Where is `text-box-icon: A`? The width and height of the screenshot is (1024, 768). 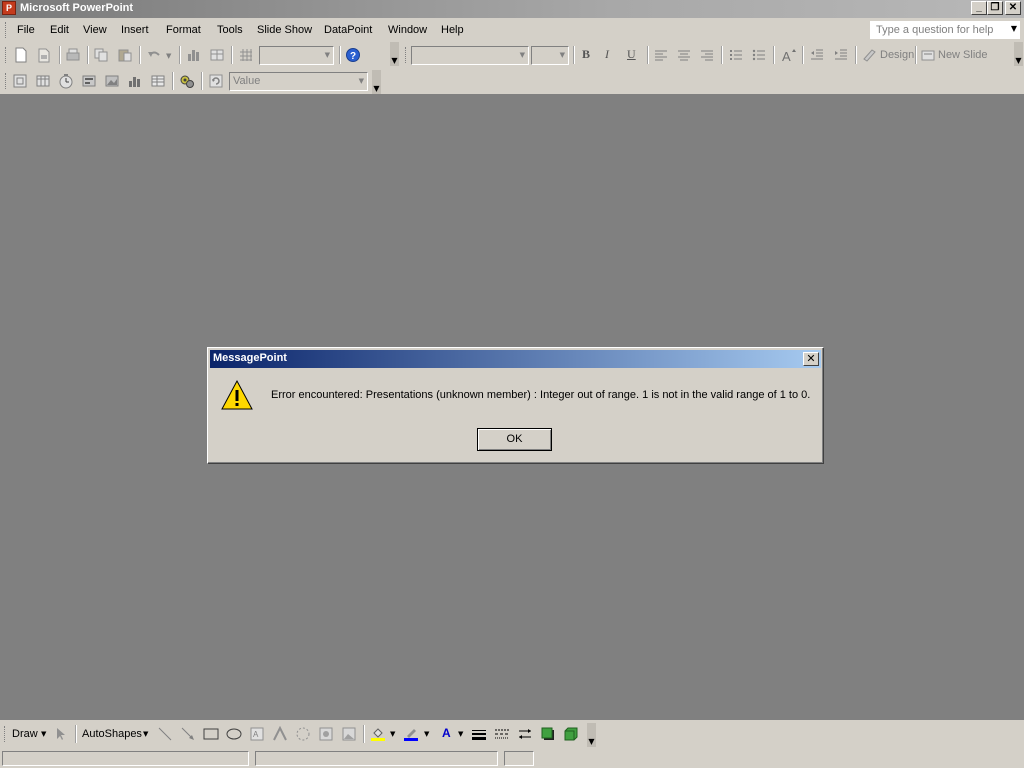
text-box-icon: A is located at coordinates (257, 734).